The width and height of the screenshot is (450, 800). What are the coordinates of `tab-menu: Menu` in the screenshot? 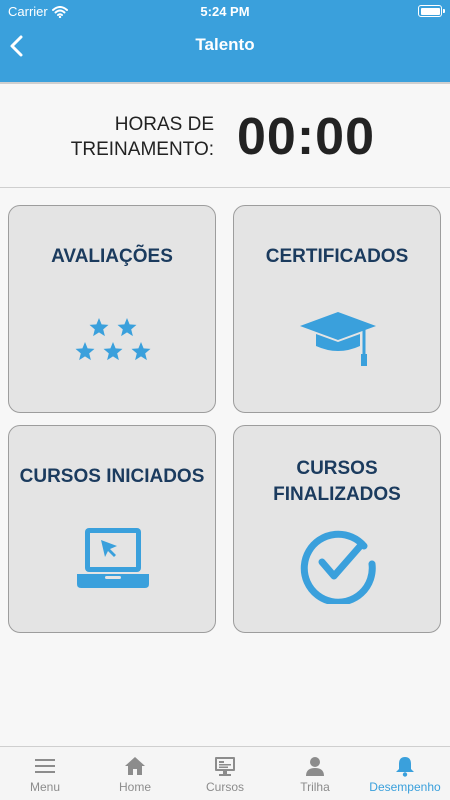 It's located at (45, 773).